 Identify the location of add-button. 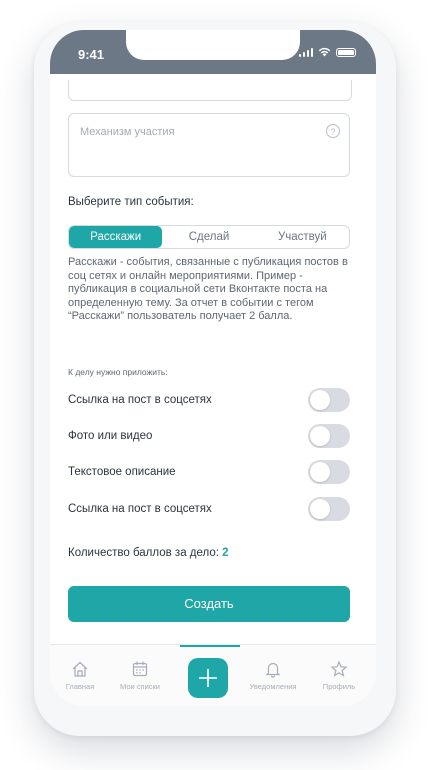
(208, 678).